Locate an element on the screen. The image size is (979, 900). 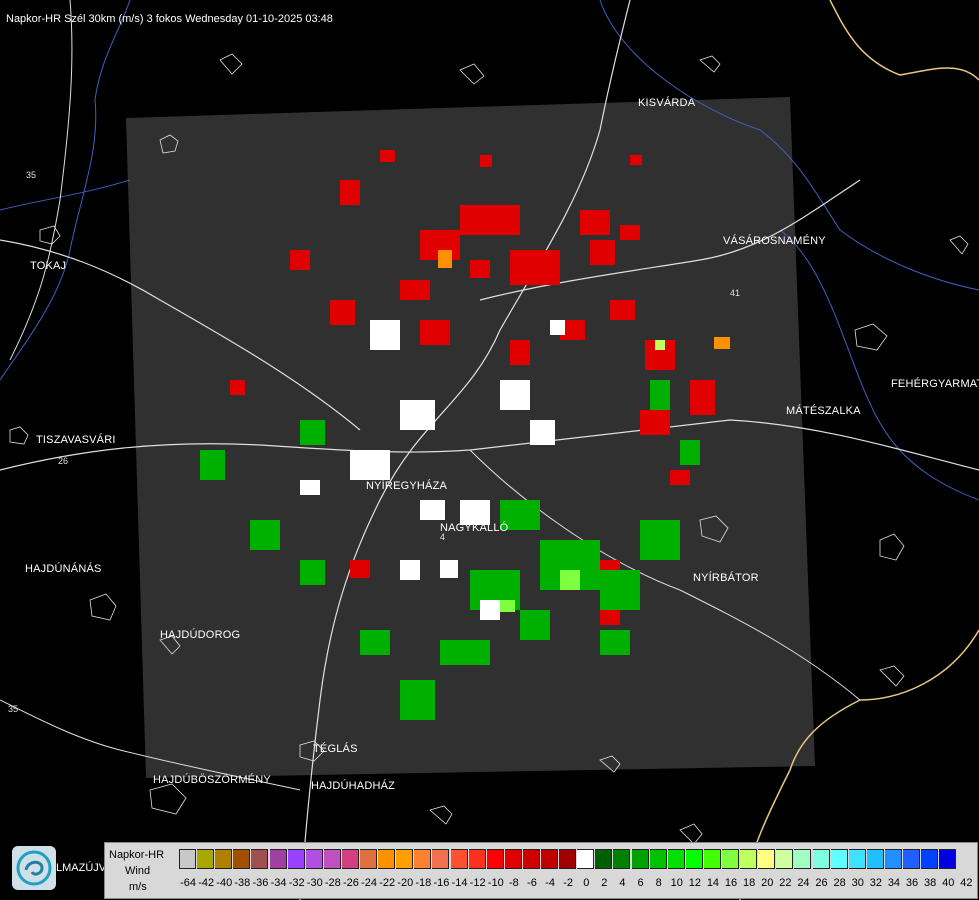
logo-icon is located at coordinates (34, 868).